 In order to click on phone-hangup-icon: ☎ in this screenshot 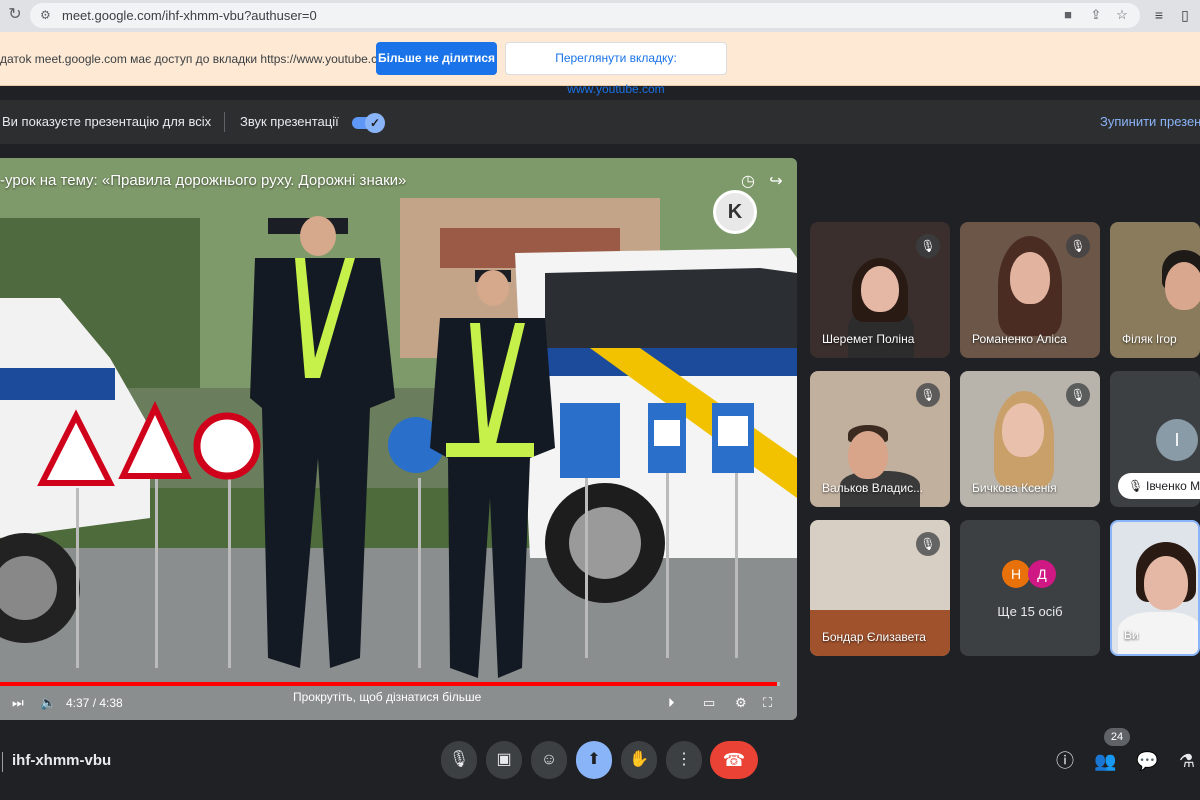, I will do `click(734, 760)`.